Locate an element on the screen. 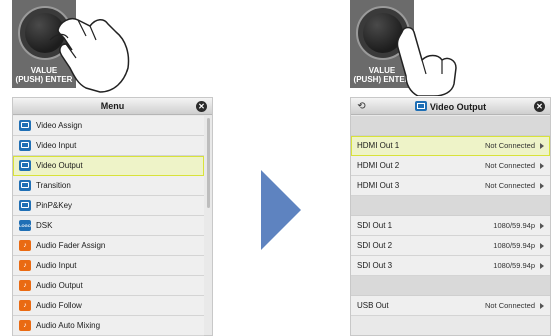  turning-hand-icon is located at coordinates (89, 55).